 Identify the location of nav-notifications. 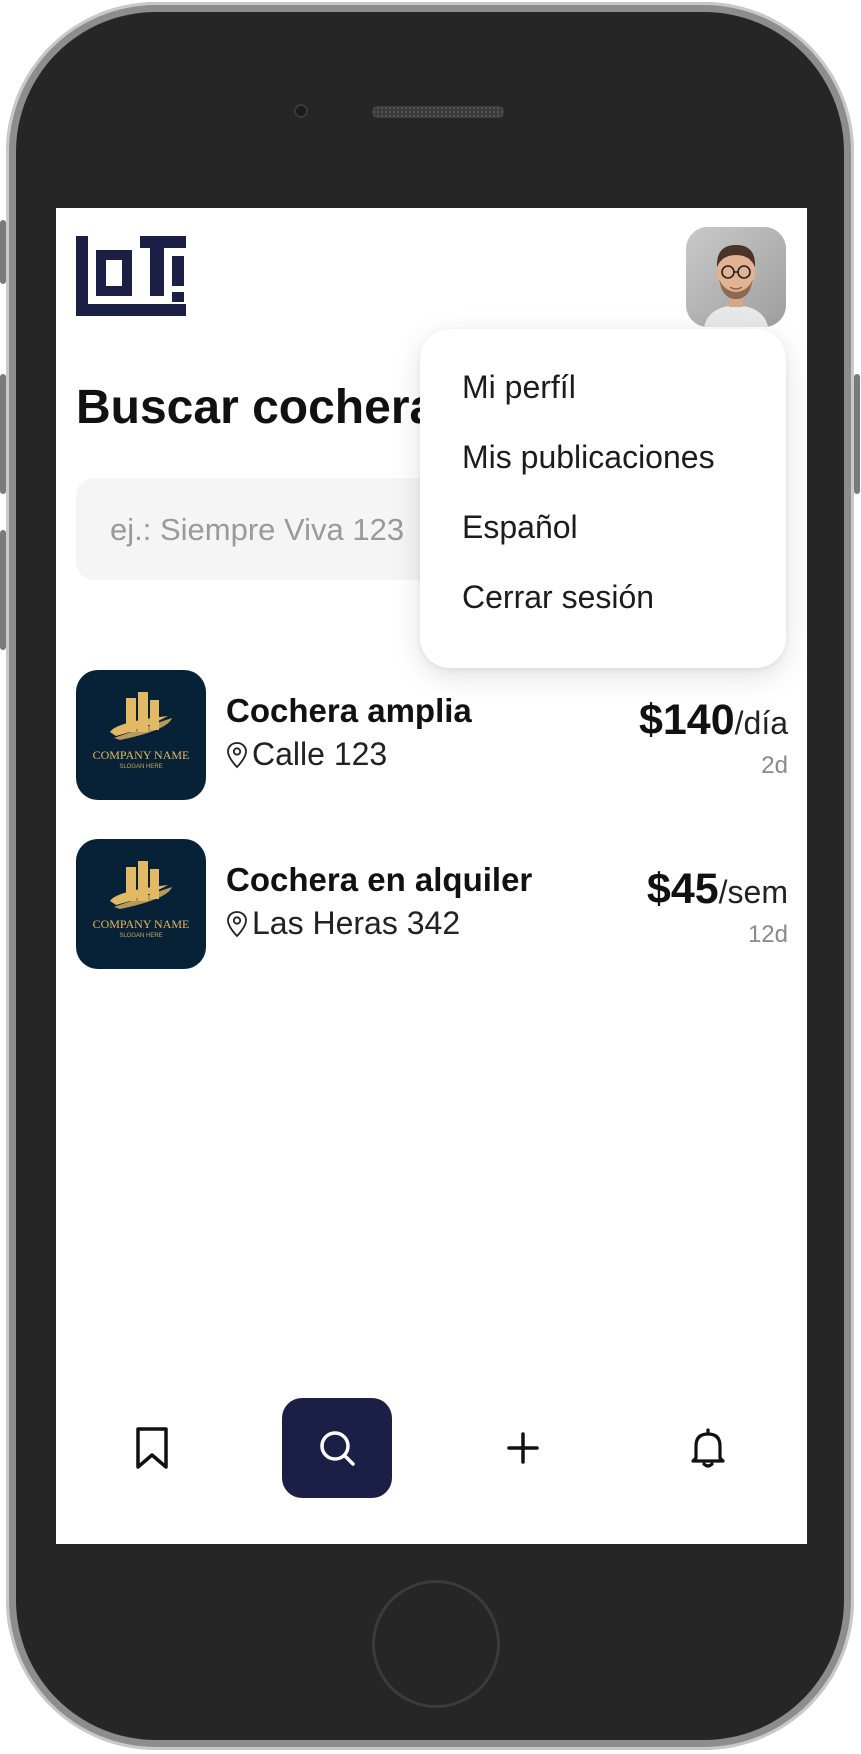
(708, 1448).